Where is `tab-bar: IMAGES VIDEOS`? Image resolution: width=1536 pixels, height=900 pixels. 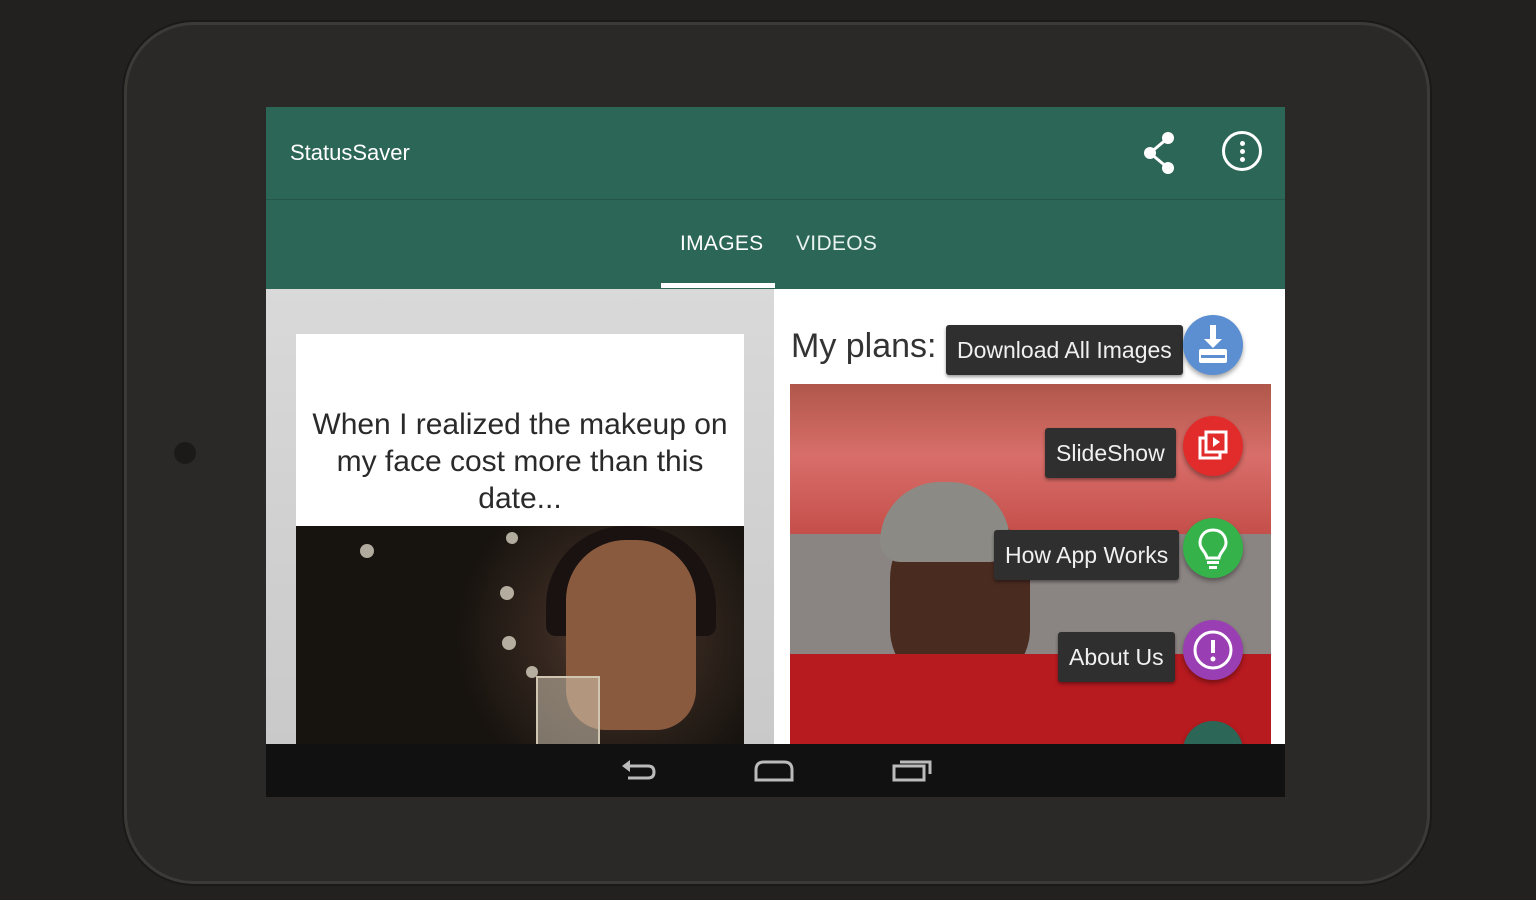 tab-bar: IMAGES VIDEOS is located at coordinates (775, 244).